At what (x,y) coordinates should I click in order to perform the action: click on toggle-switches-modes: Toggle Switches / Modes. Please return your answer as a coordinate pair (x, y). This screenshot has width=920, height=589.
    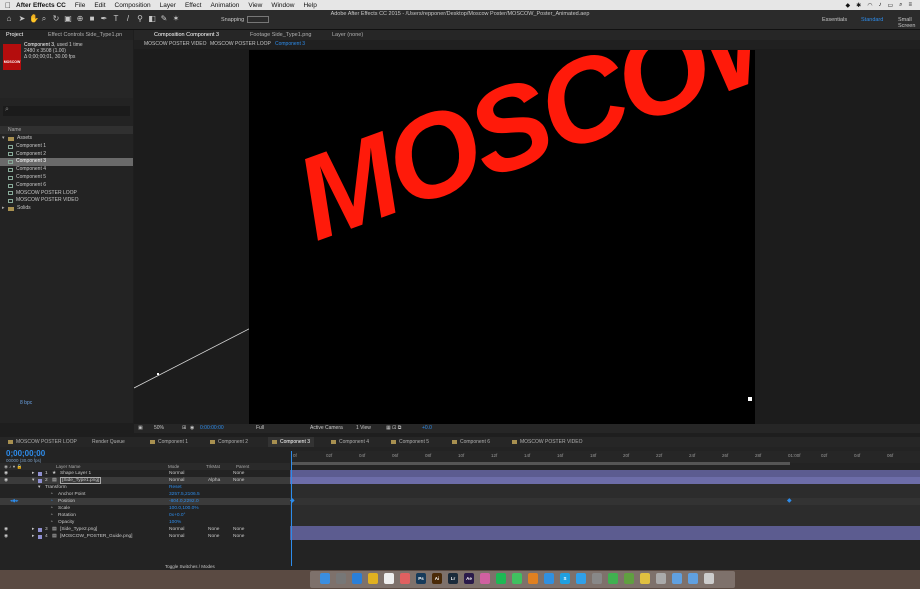
    Looking at the image, I should click on (190, 566).